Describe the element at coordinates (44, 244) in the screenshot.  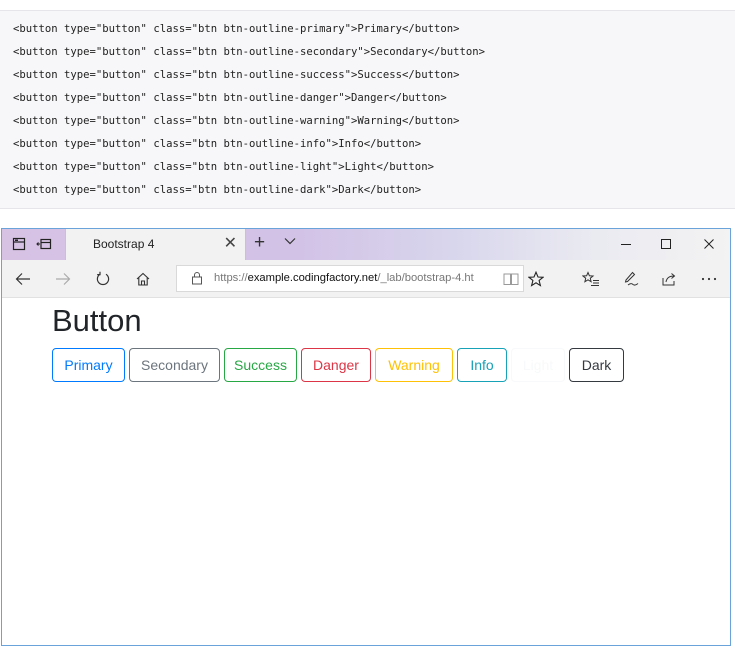
I see `set-aside-tabs-icon` at that location.